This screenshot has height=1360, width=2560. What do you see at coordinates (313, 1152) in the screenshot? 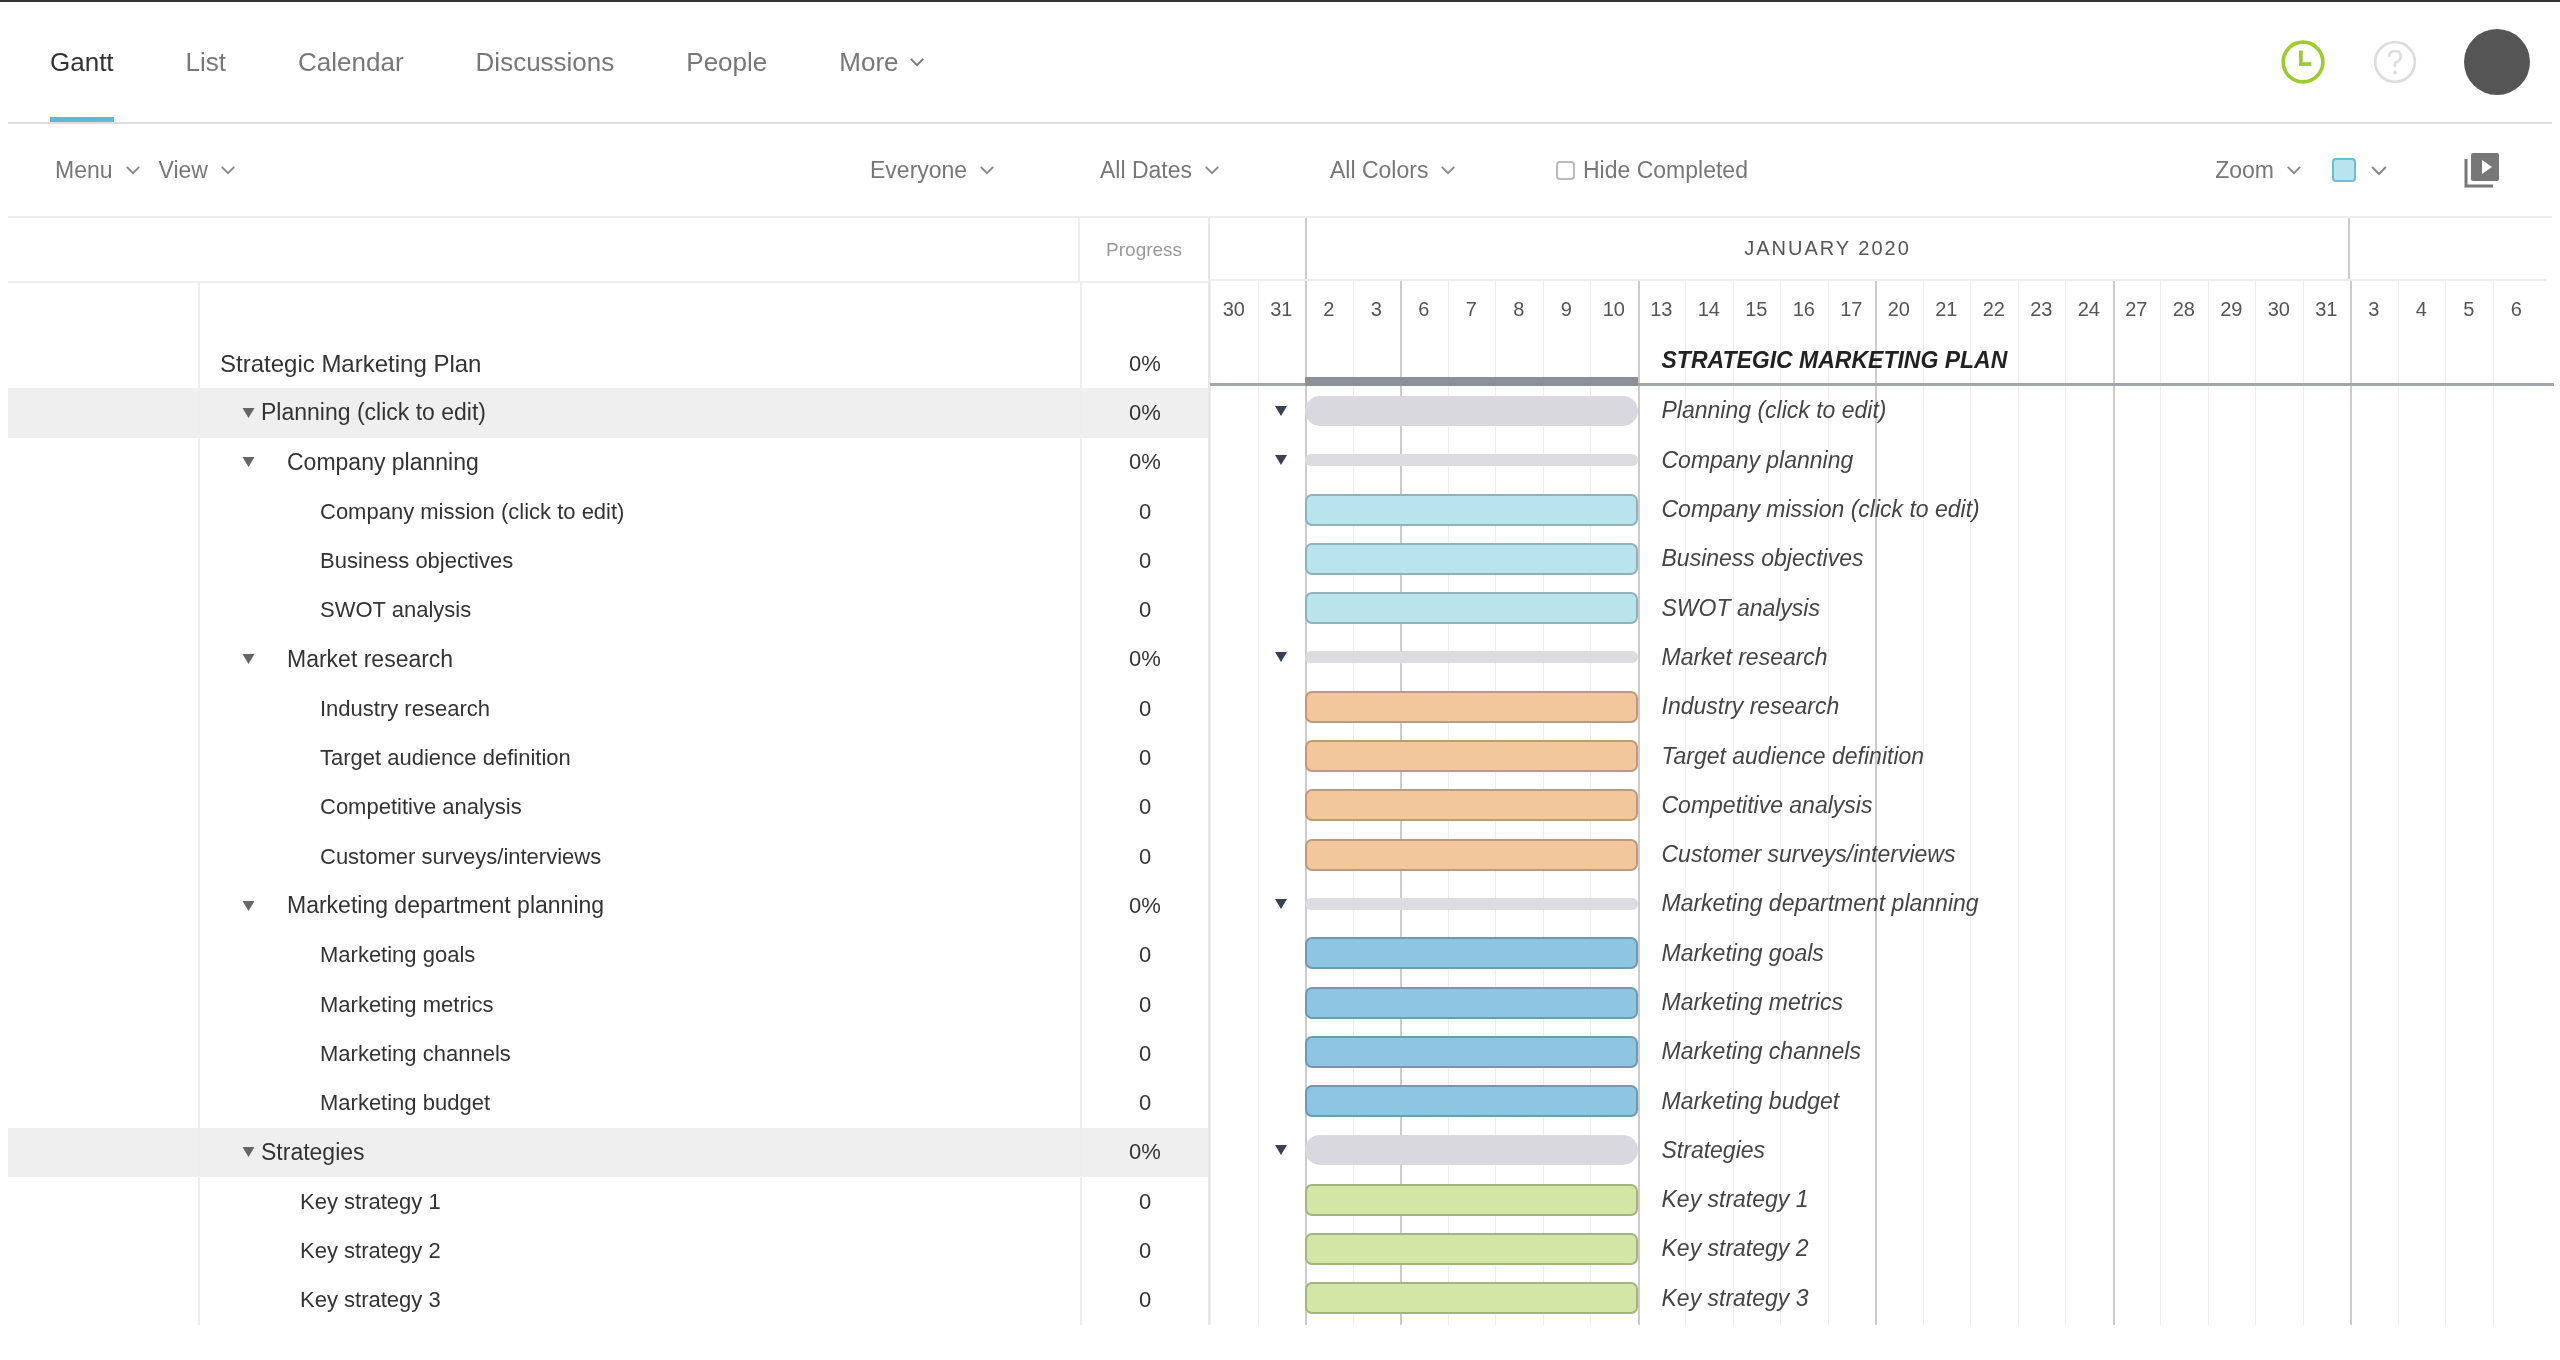
I see `task-name: Strategies` at bounding box center [313, 1152].